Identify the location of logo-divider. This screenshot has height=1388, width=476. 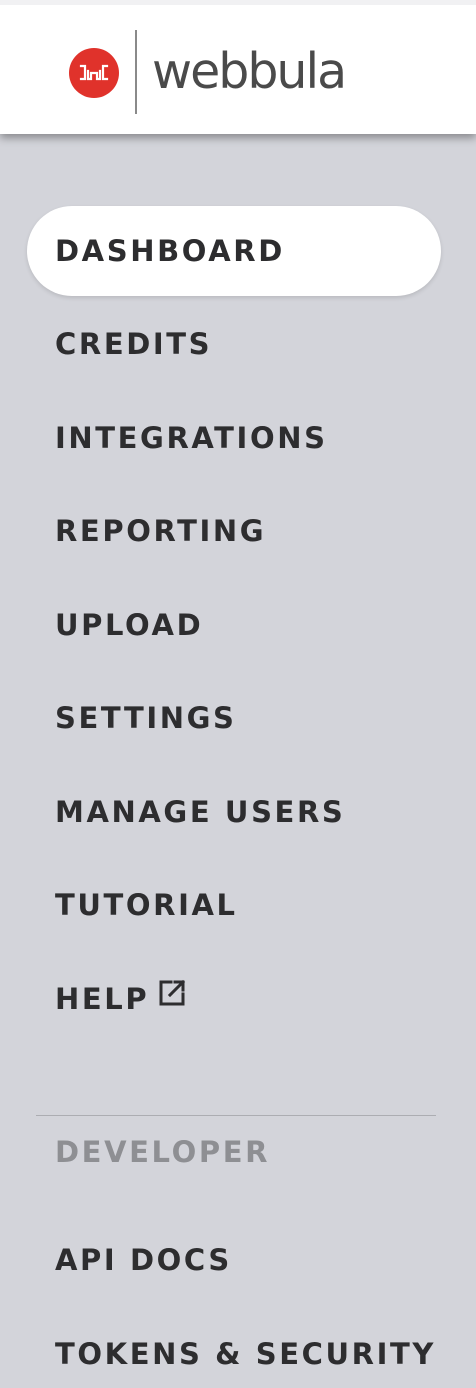
(136, 72).